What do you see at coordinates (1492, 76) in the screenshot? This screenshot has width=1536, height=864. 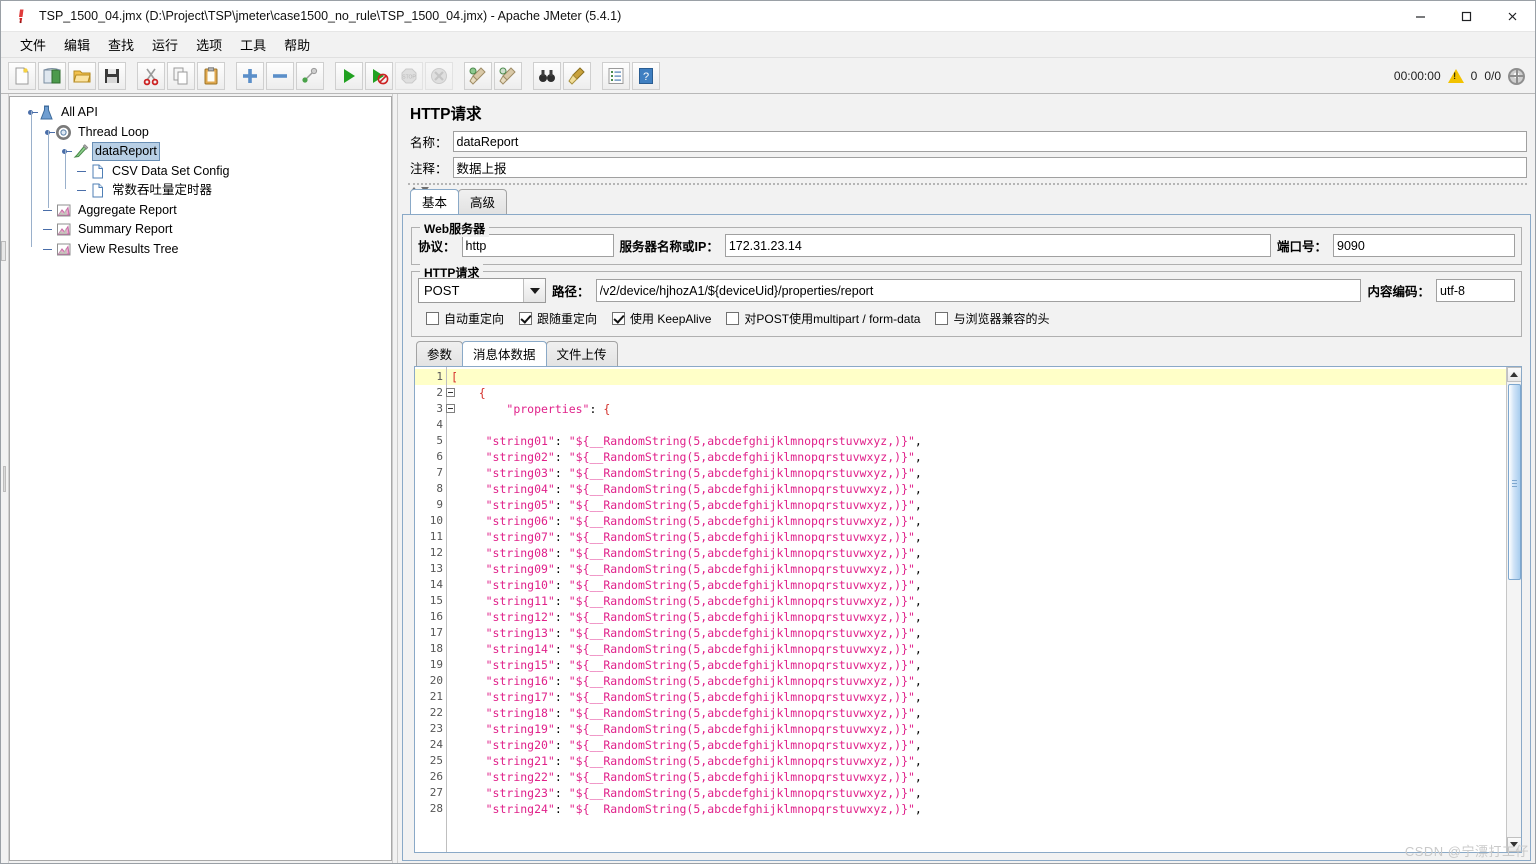 I see `threads-count: 0/0` at bounding box center [1492, 76].